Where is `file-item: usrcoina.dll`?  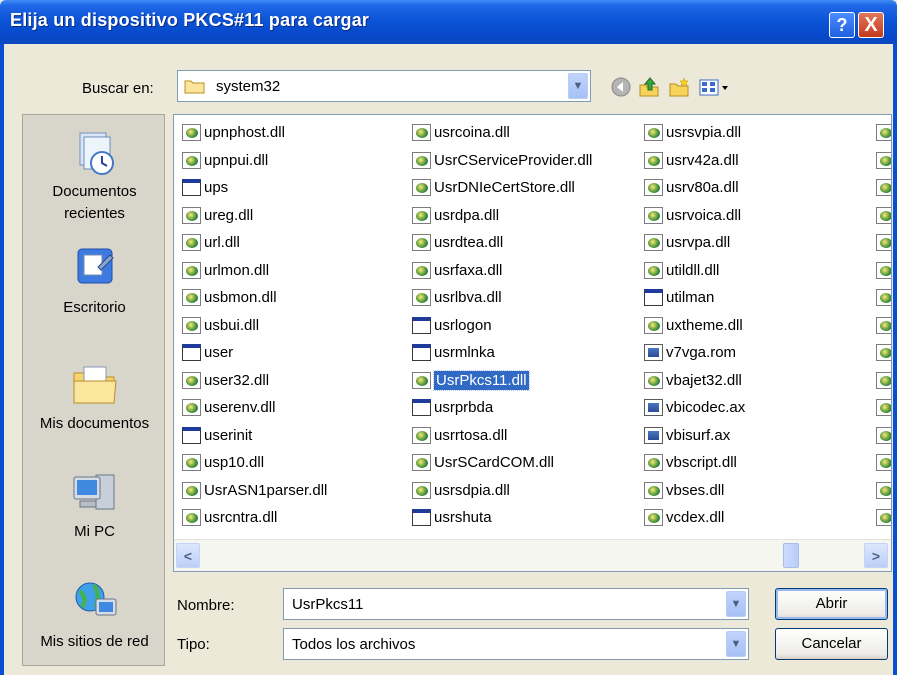 file-item: usrcoina.dll is located at coordinates (501, 133).